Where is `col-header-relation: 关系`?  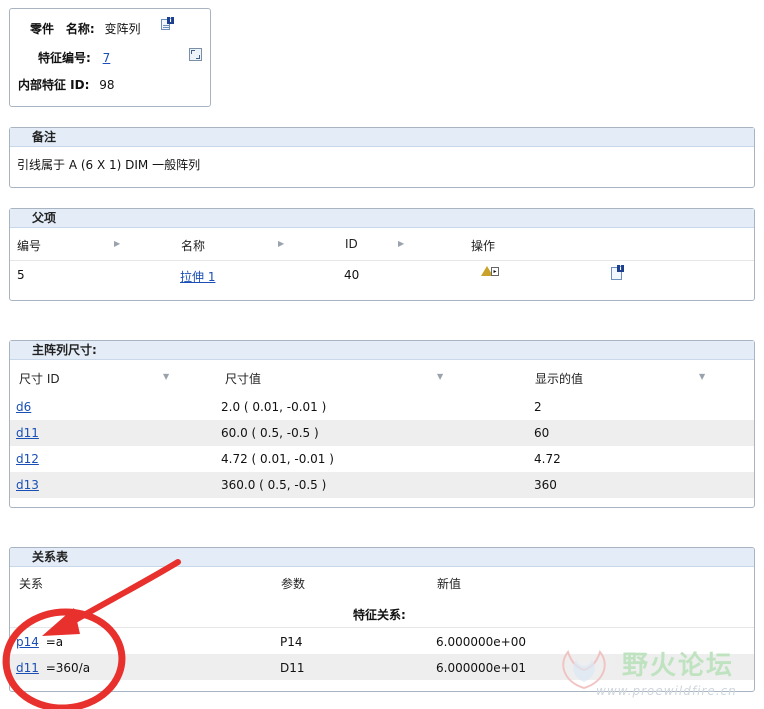 col-header-relation: 关系 is located at coordinates (31, 584).